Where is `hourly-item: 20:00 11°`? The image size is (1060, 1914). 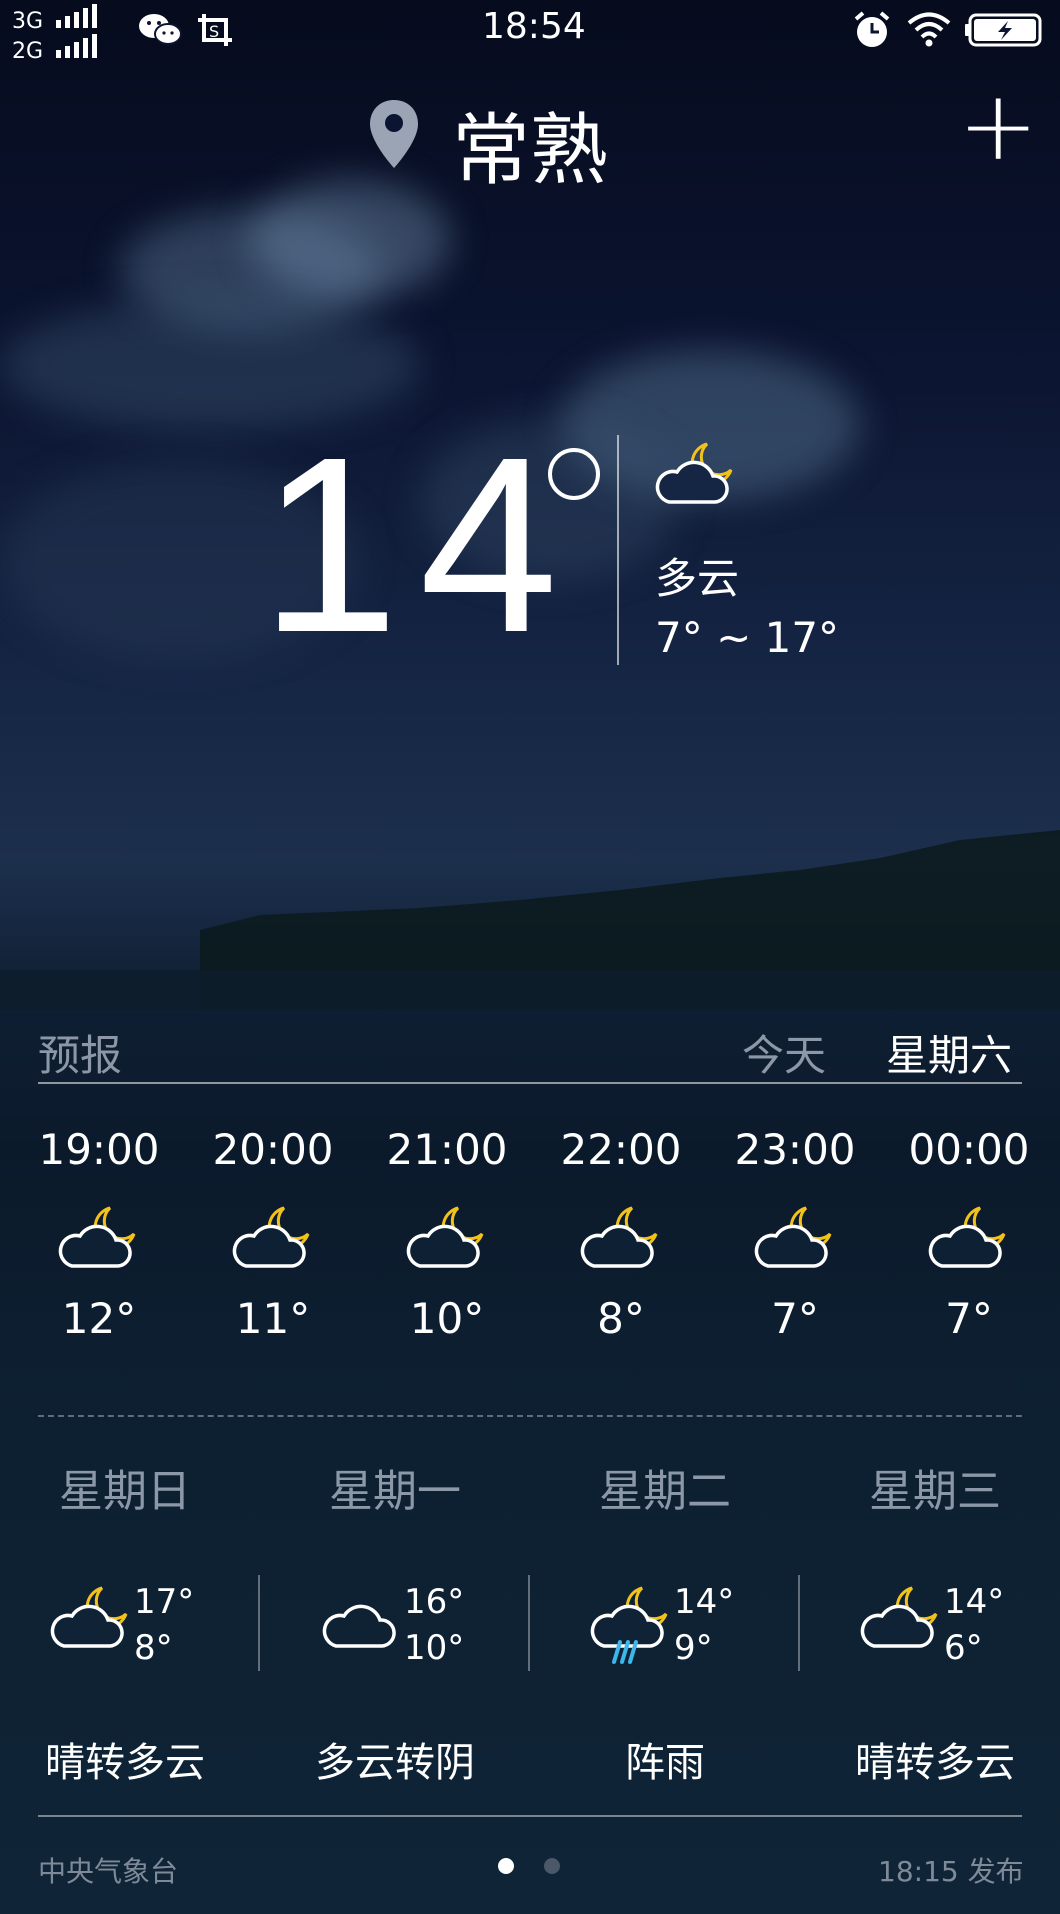 hourly-item: 20:00 11° is located at coordinates (273, 1234).